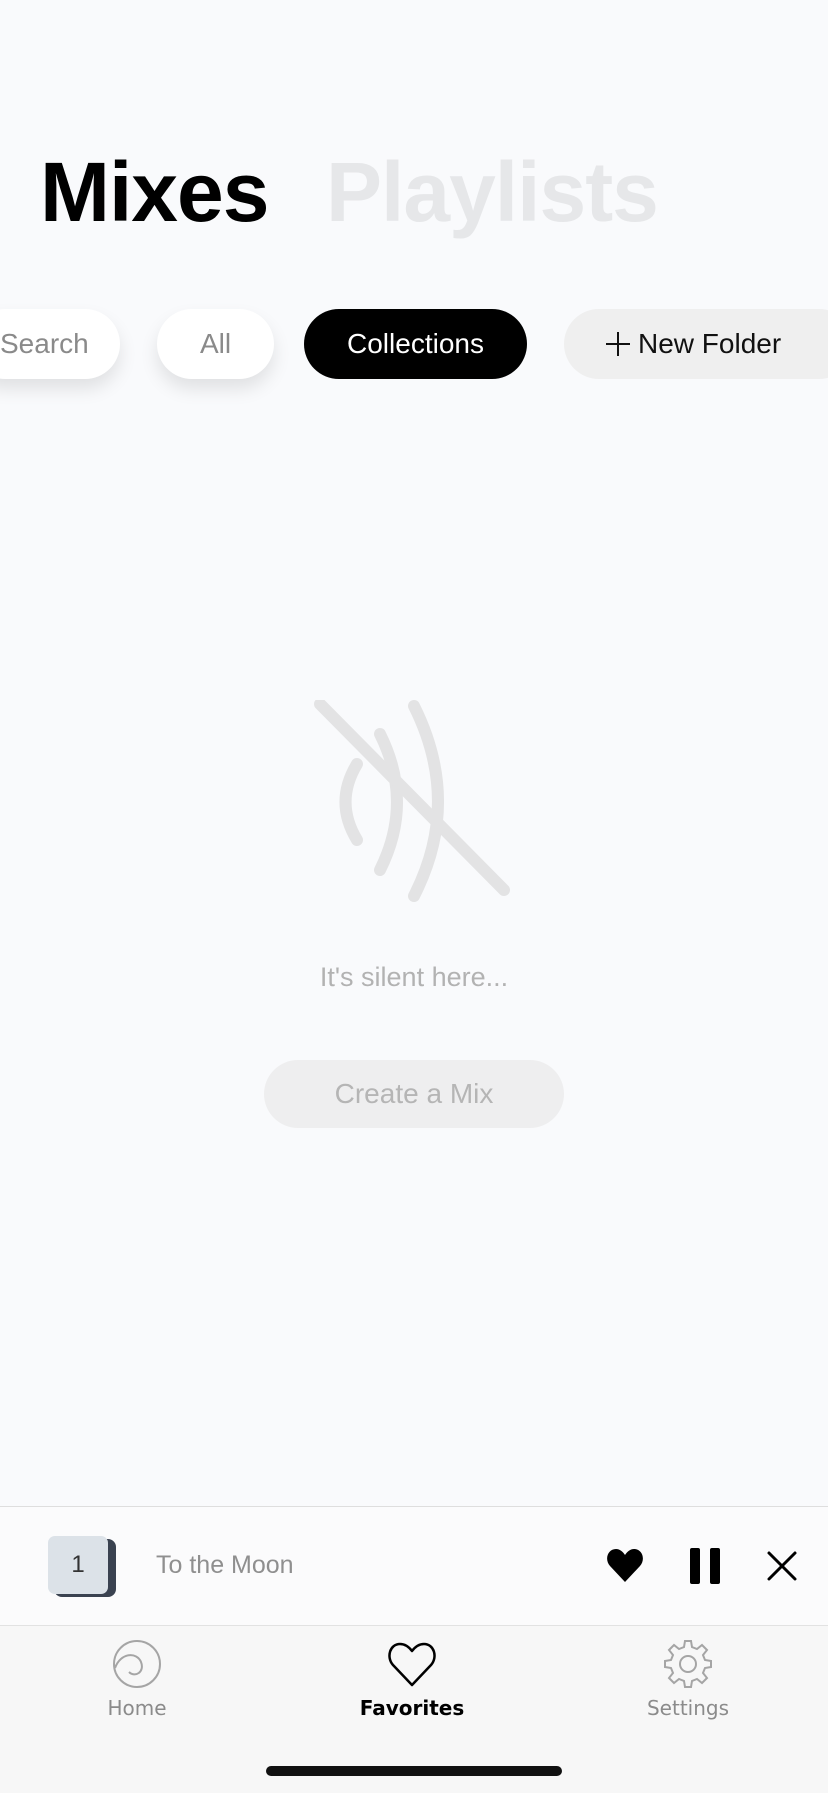 Image resolution: width=828 pixels, height=1793 pixels. What do you see at coordinates (414, 1565) in the screenshot?
I see `now-playing-bar: 1 To the Moon` at bounding box center [414, 1565].